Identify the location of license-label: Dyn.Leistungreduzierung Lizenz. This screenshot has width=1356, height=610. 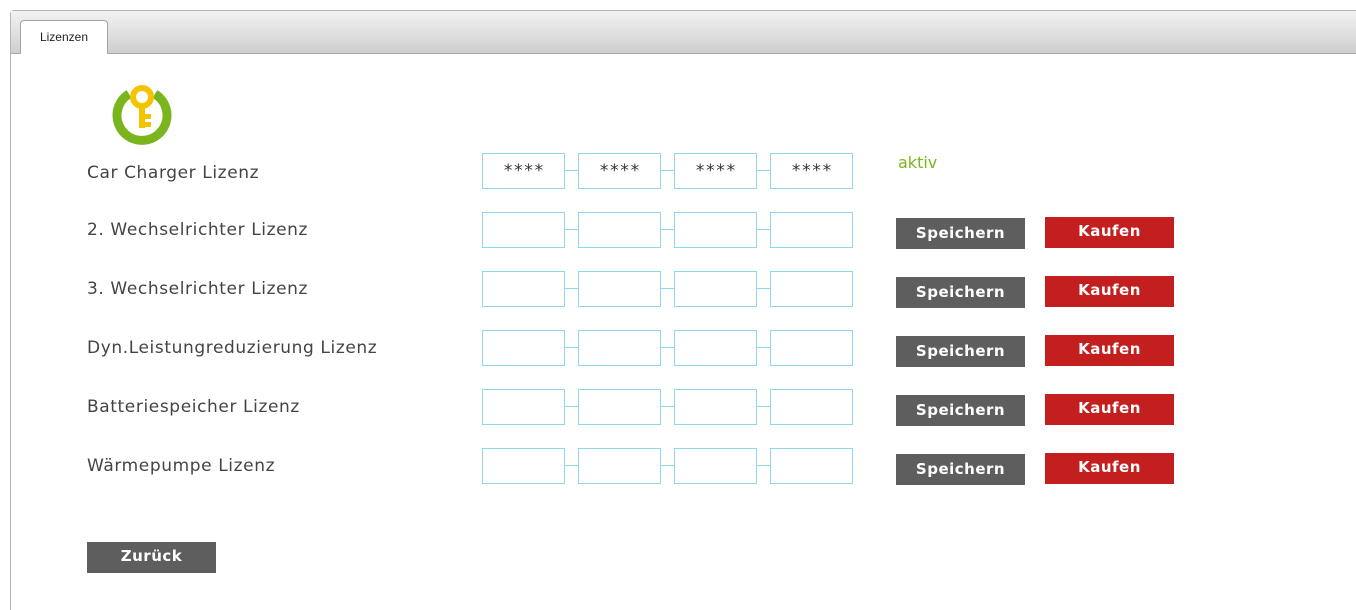
(232, 348).